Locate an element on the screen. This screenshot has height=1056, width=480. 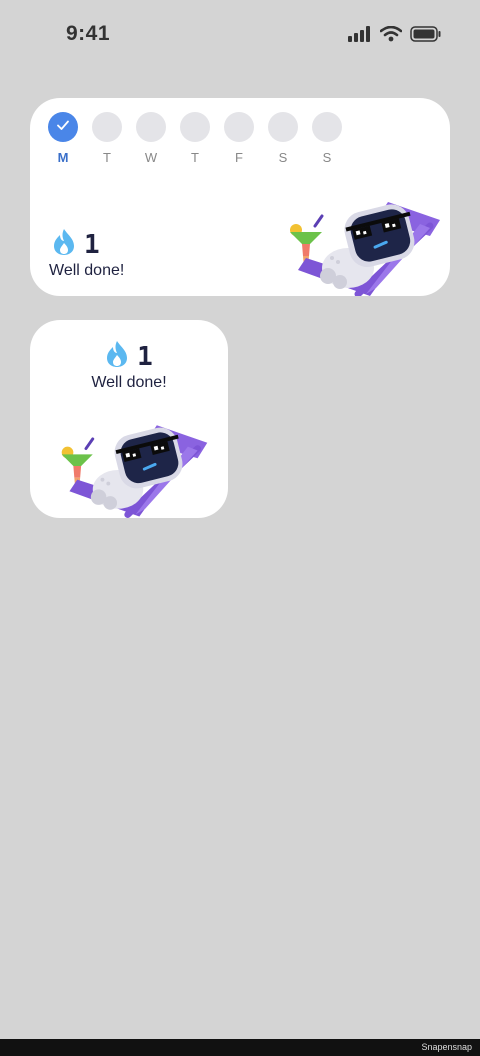
day-friday: F is located at coordinates (239, 138).